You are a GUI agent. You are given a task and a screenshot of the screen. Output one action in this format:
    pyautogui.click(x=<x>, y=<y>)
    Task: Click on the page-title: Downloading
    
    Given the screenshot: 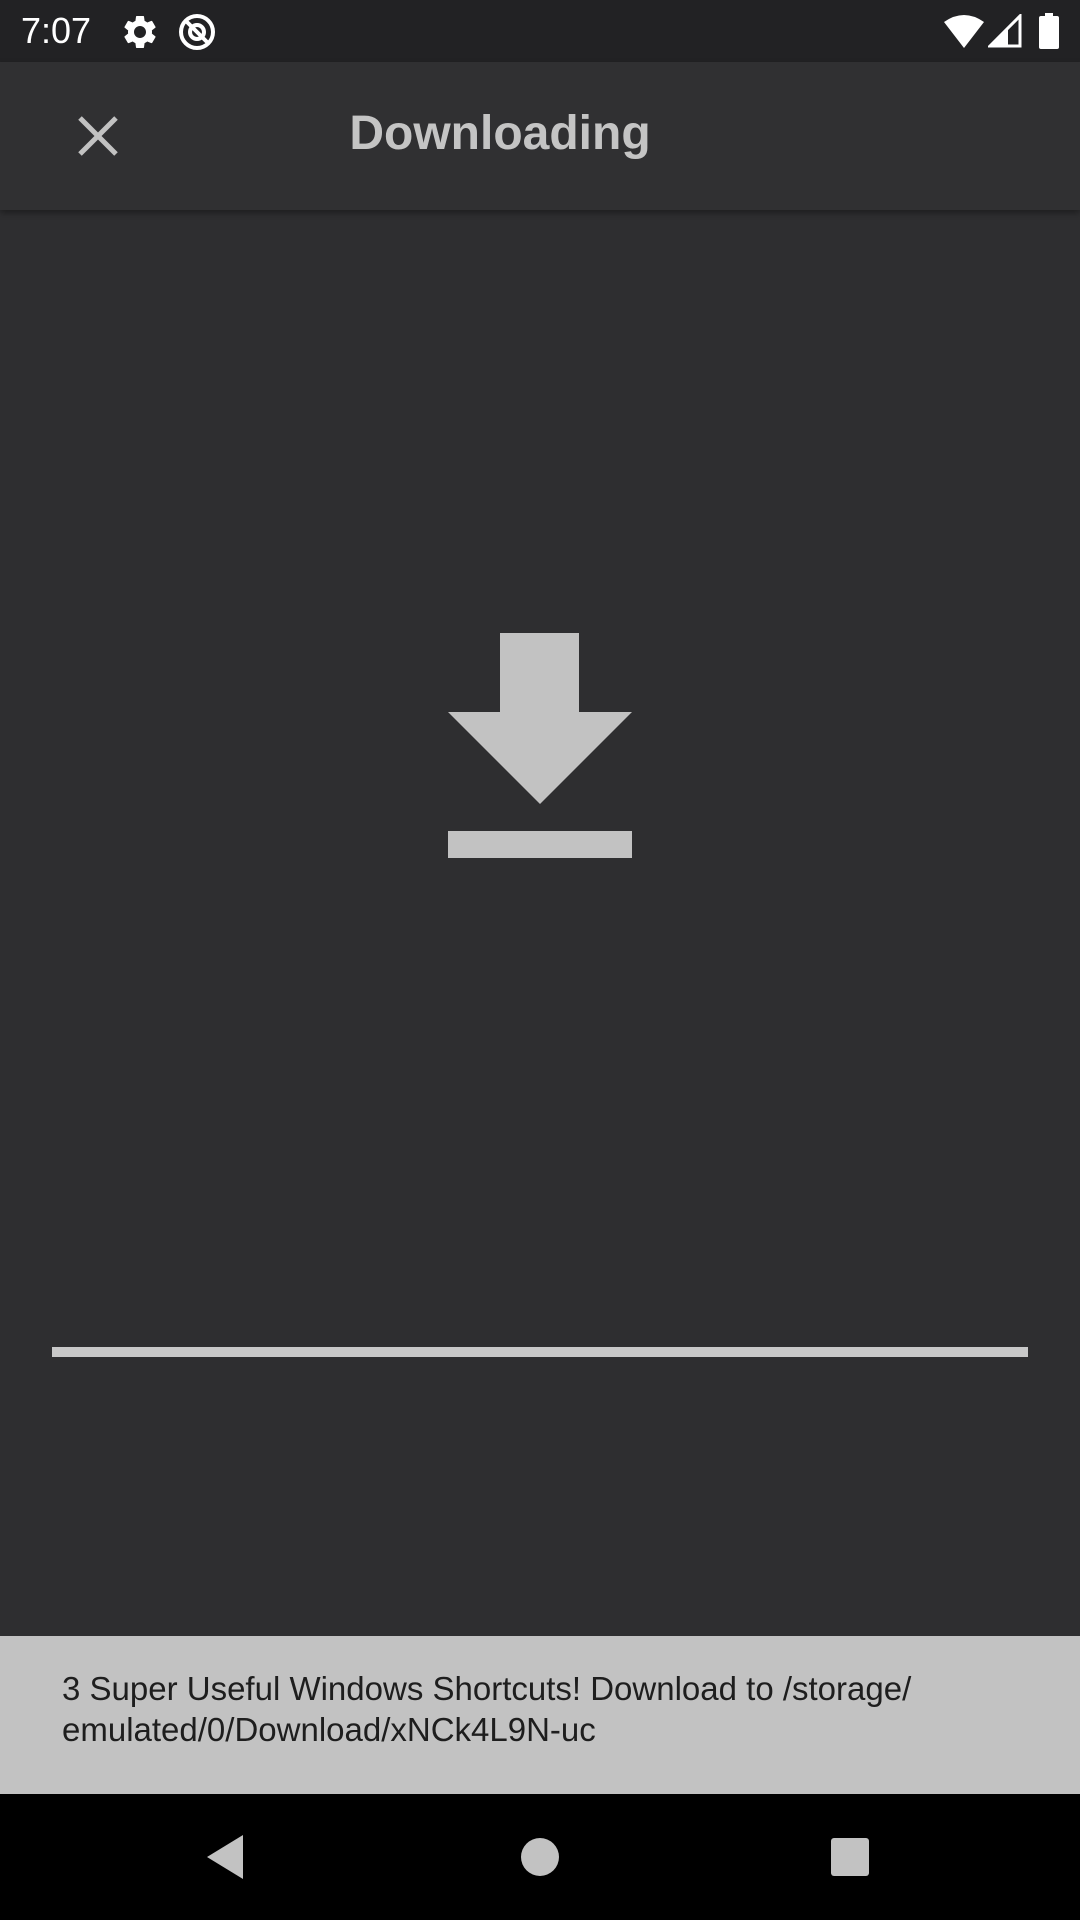 What is the action you would take?
    pyautogui.click(x=500, y=133)
    